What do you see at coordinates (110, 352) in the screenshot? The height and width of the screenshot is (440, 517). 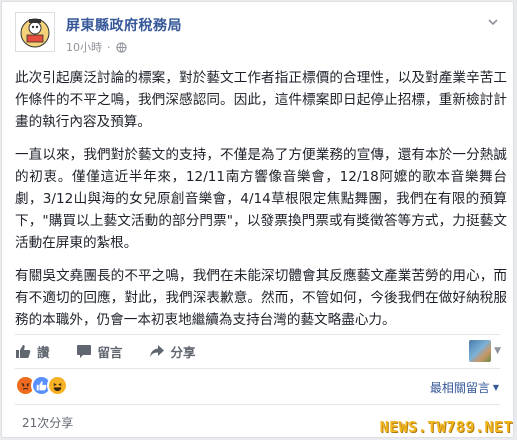 I see `comment-label: 留言` at bounding box center [110, 352].